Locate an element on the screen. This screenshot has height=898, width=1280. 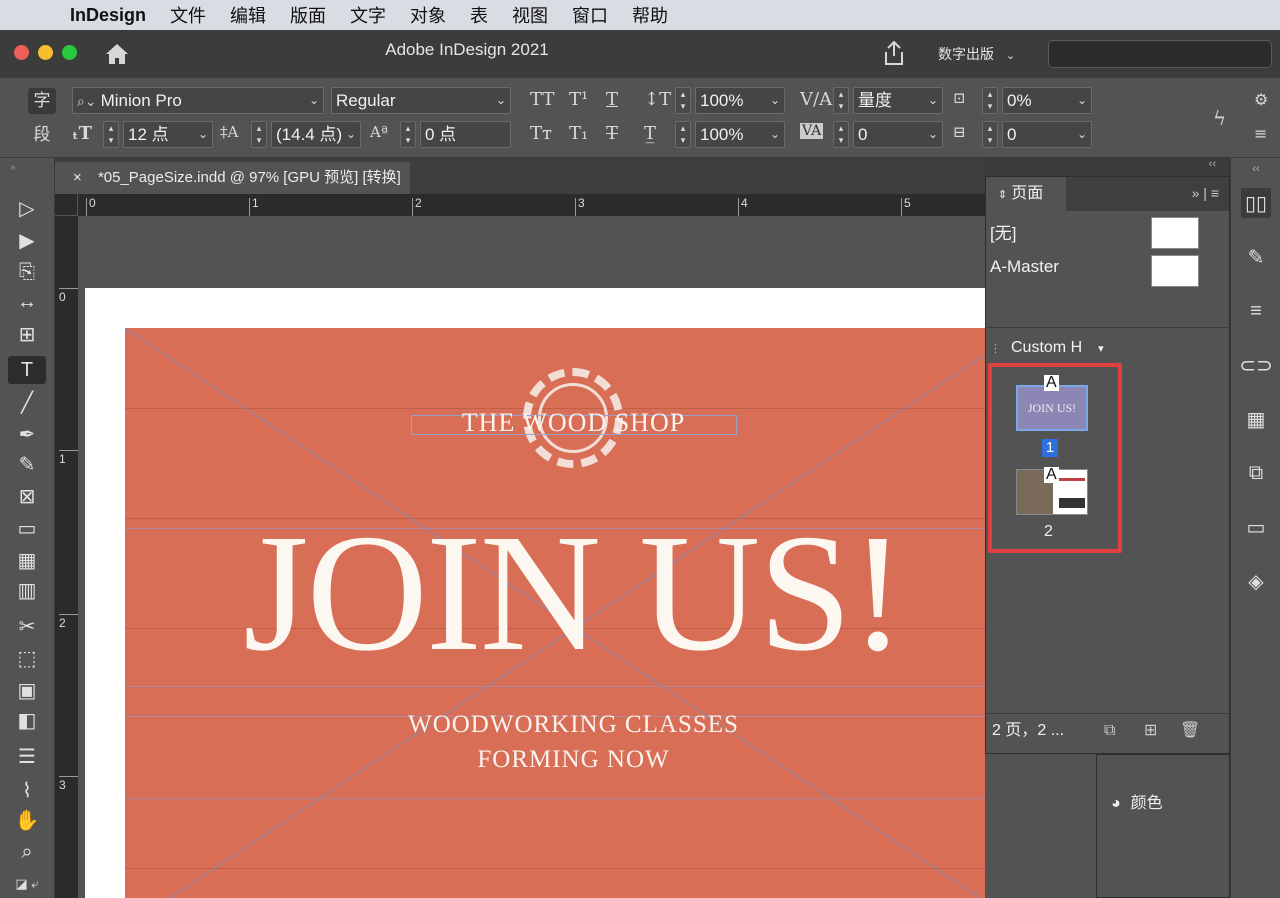
share-icon is located at coordinates (894, 53).